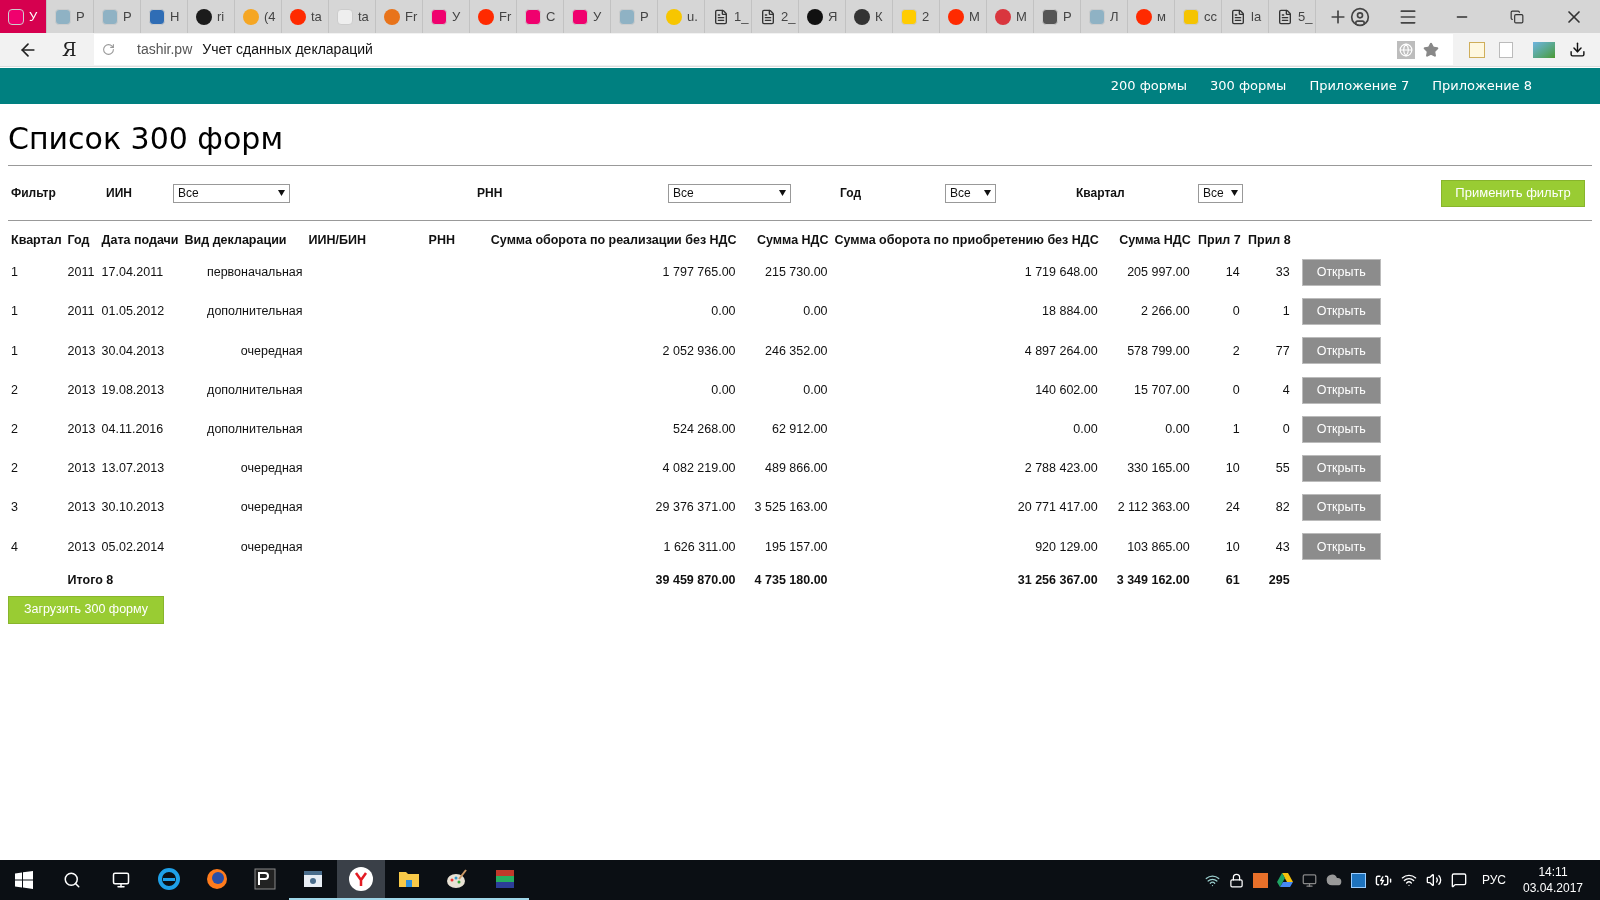  What do you see at coordinates (1248, 86) in the screenshot?
I see `nav-link: 300 формы` at bounding box center [1248, 86].